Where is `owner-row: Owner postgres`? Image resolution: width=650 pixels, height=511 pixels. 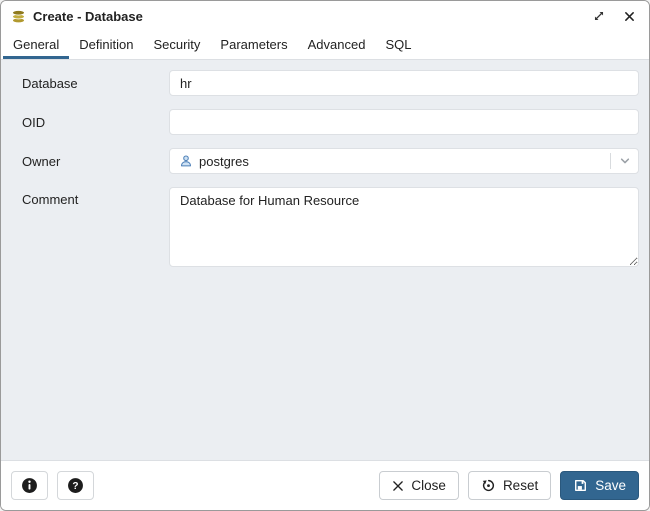
owner-row: Owner postgres is located at coordinates (320, 161).